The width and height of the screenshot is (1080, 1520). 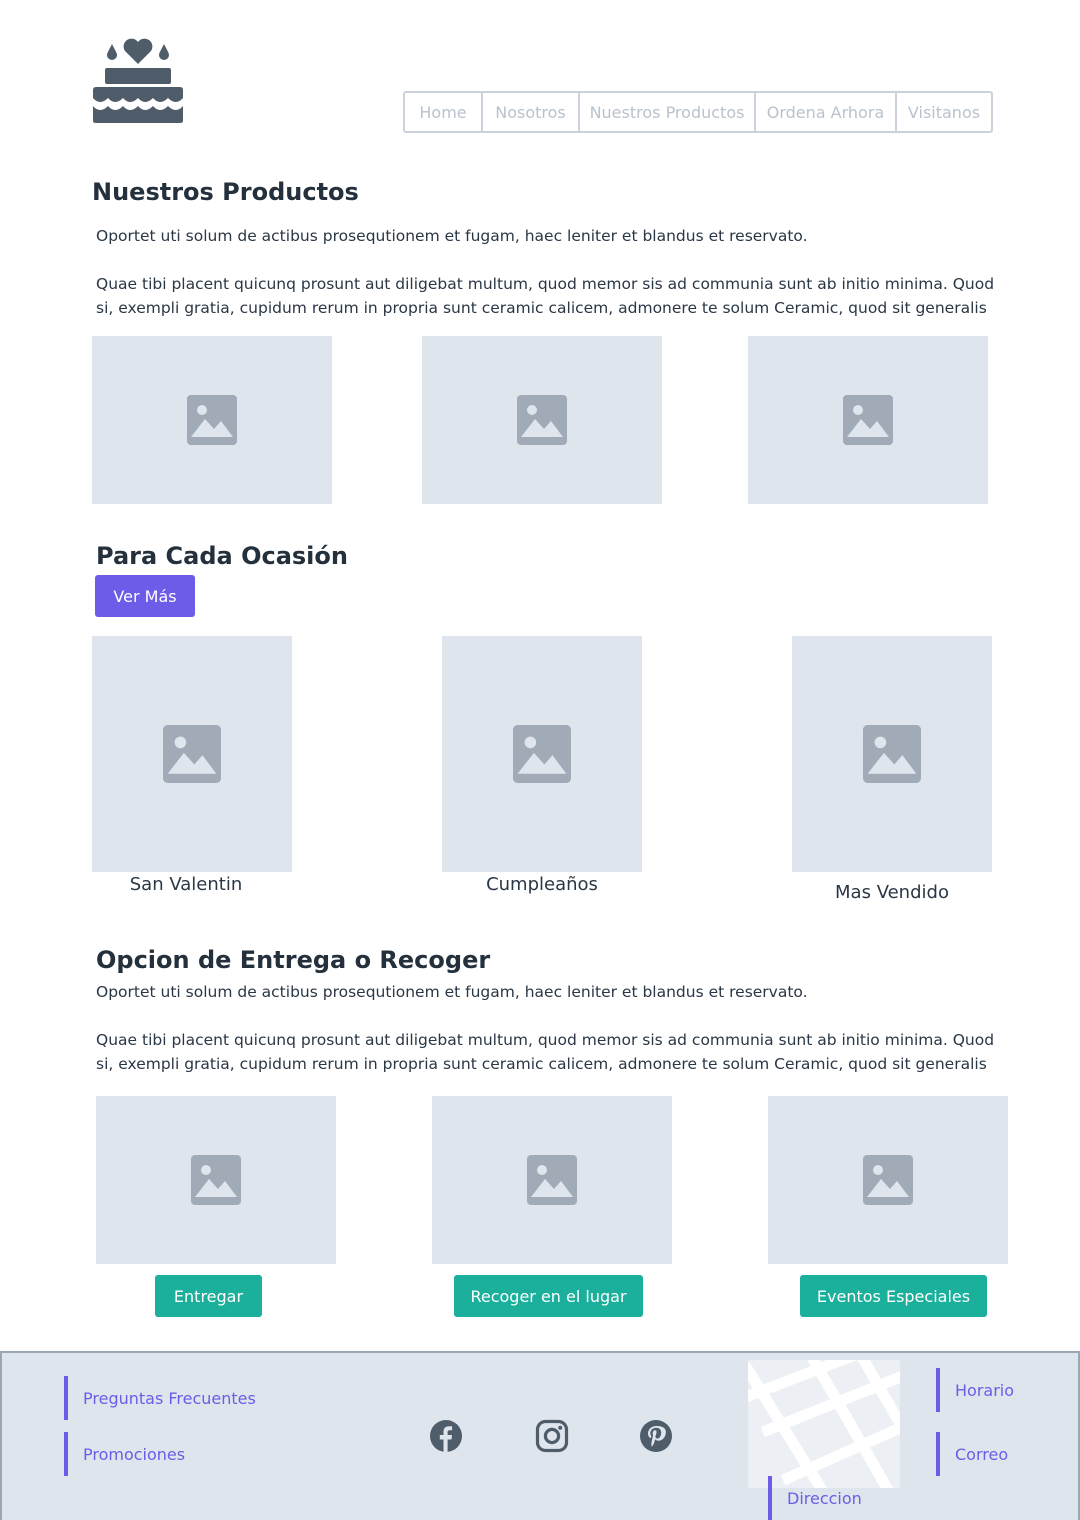 What do you see at coordinates (815, 1498) in the screenshot?
I see `footer-link-direccion: Direccion` at bounding box center [815, 1498].